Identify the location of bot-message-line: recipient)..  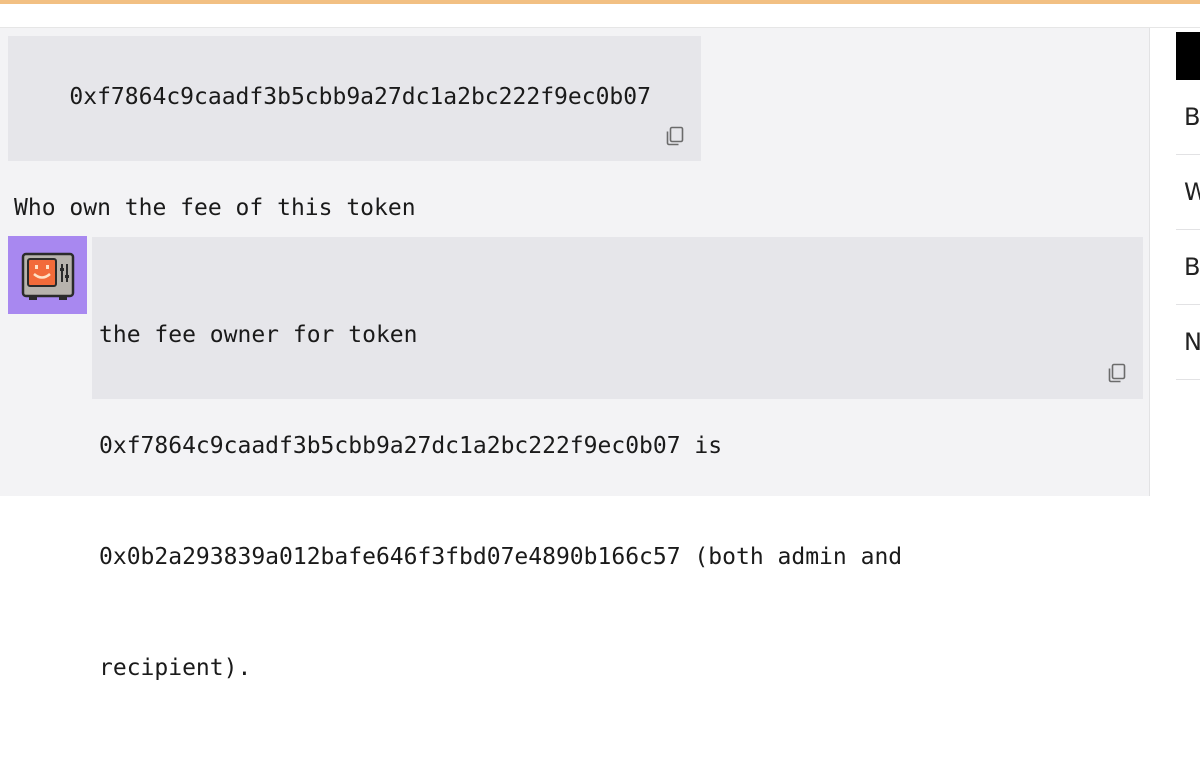
(175, 668).